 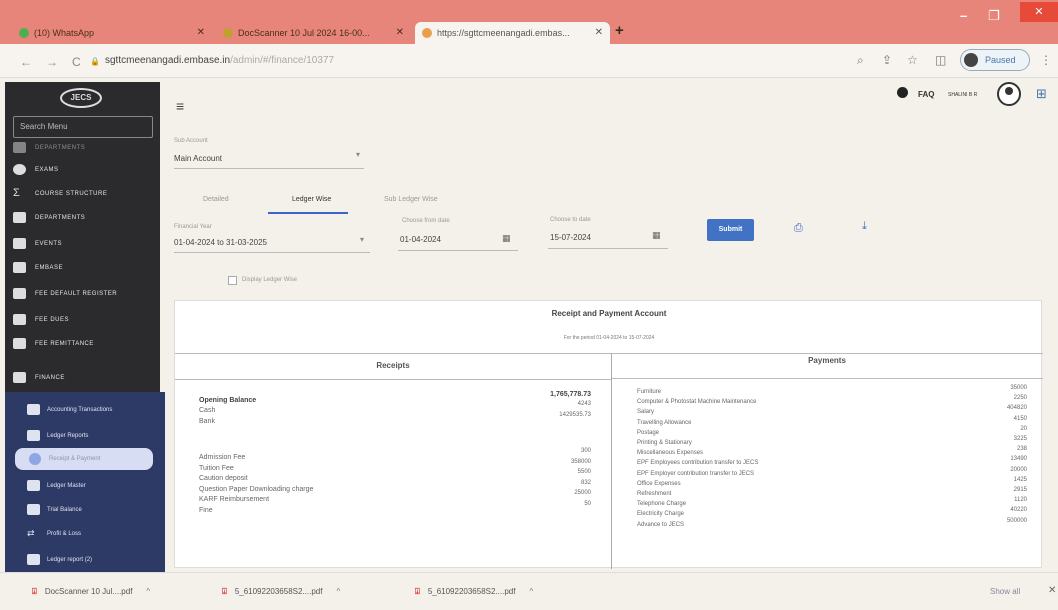 I want to click on sidebar-item-course-structure: Σ COURSE STRUCTURE, so click(x=60, y=194).